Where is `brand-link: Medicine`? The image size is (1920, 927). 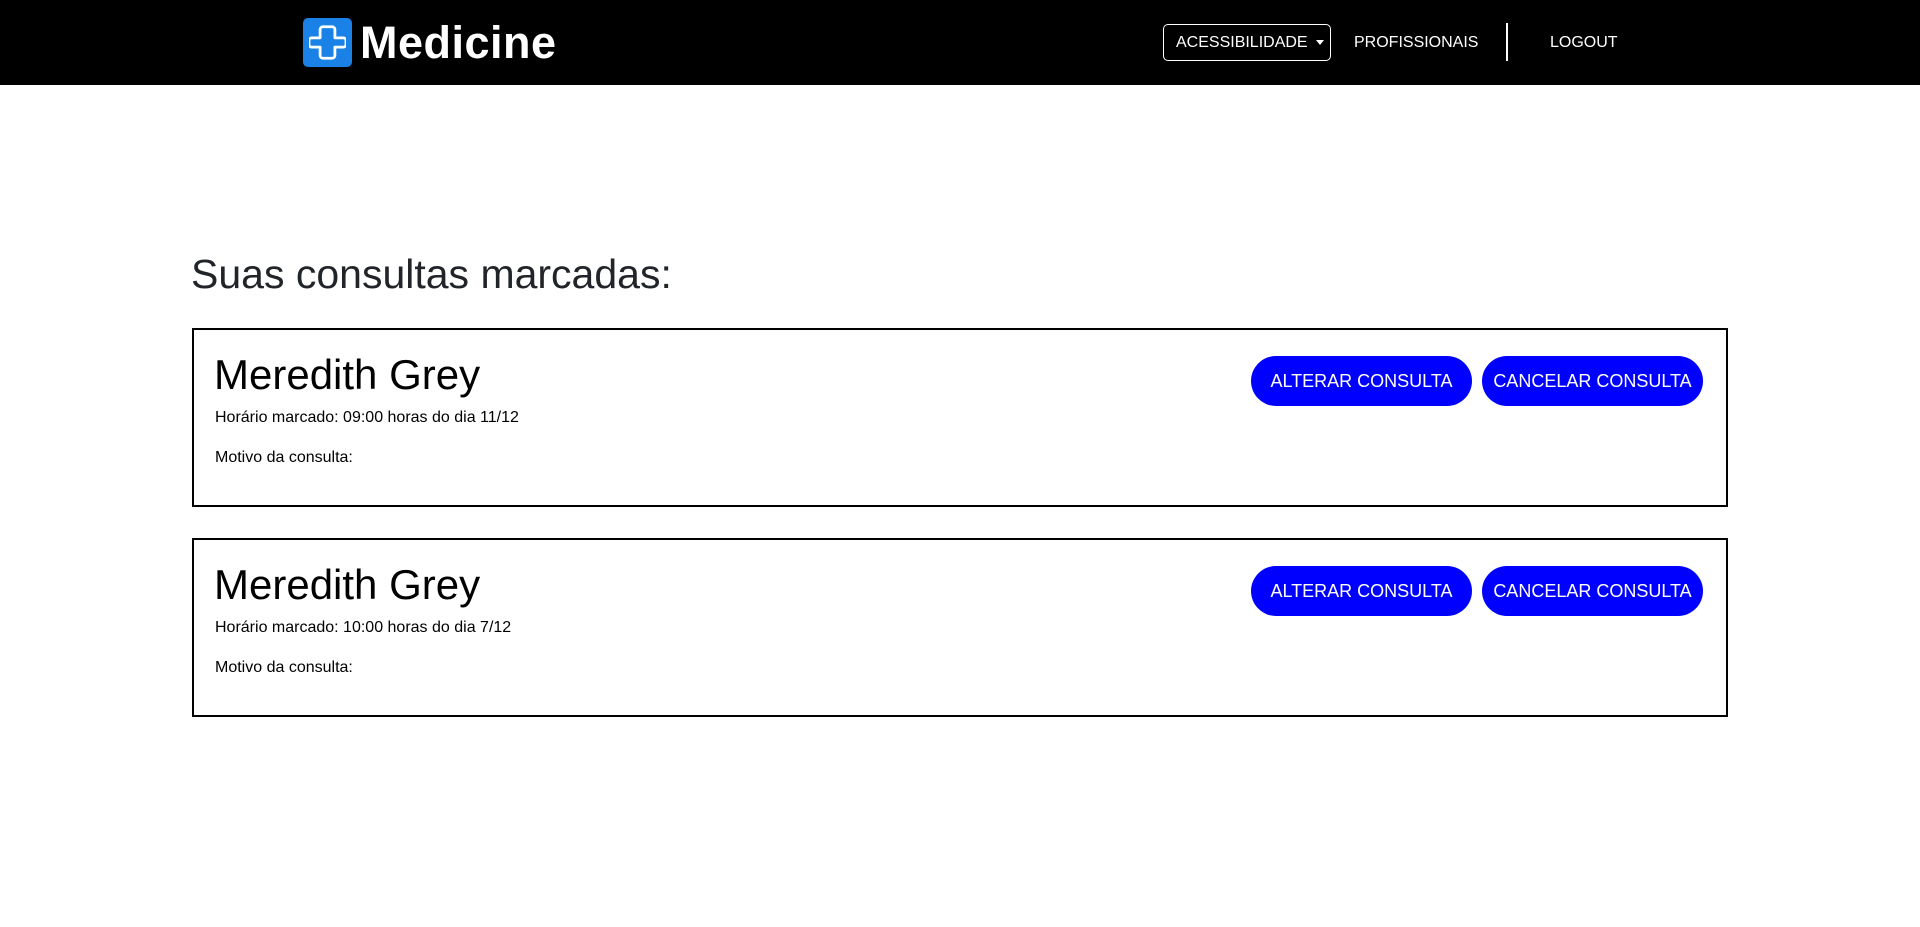
brand-link: Medicine is located at coordinates (430, 42).